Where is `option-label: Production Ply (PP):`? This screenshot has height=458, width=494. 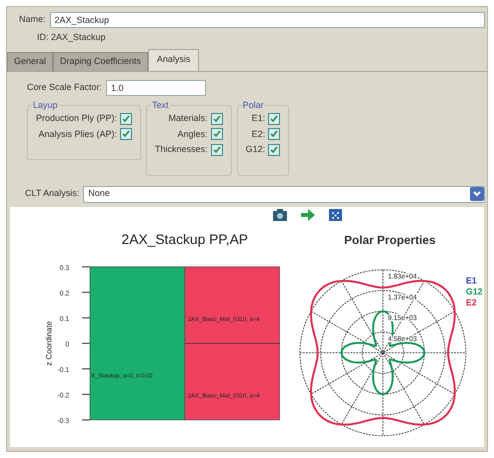
option-label: Production Ply (PP): is located at coordinates (77, 118).